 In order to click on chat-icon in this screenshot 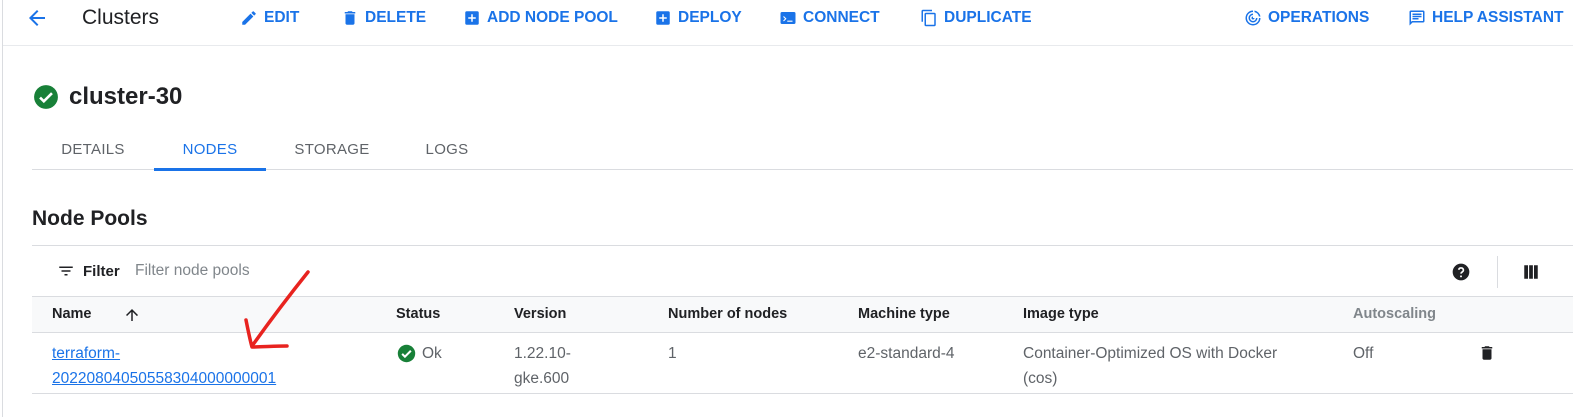, I will do `click(1417, 18)`.